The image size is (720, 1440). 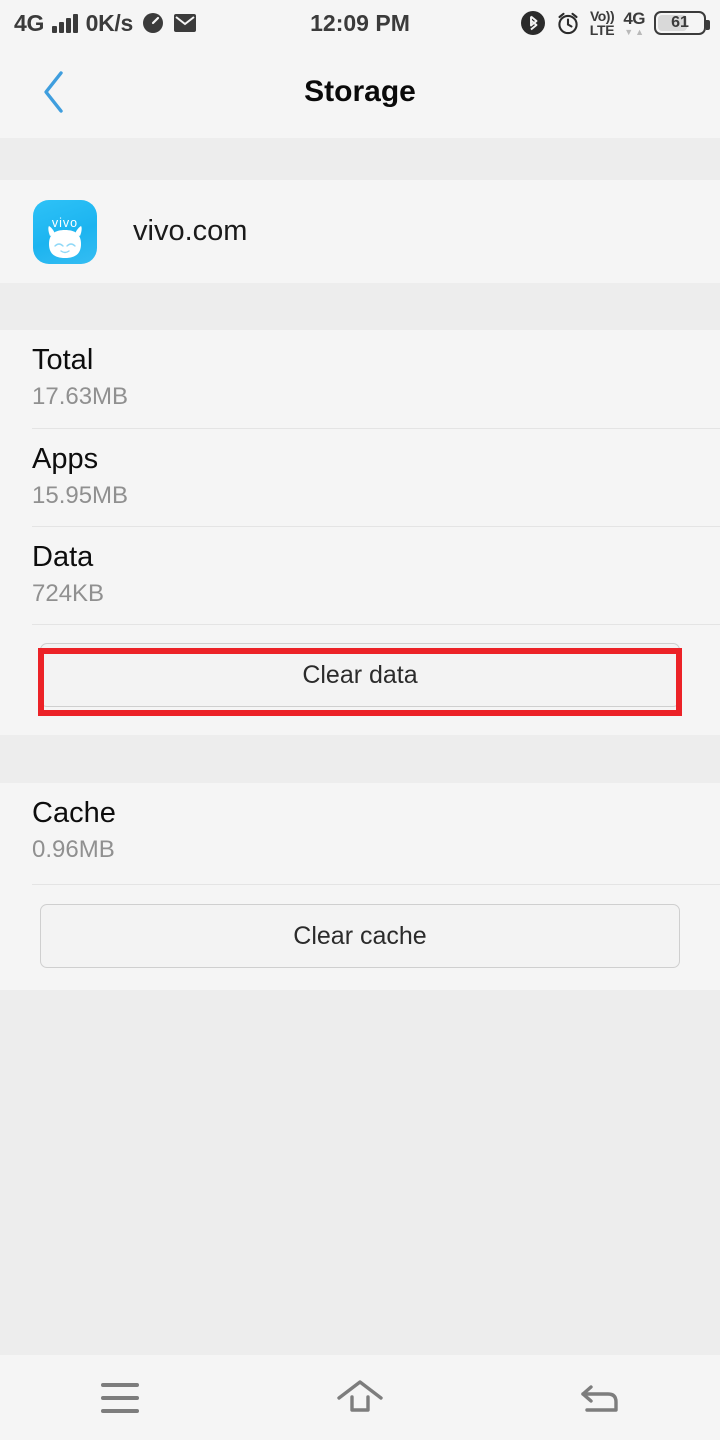 I want to click on clear-cache-button: Clear cache, so click(x=360, y=936).